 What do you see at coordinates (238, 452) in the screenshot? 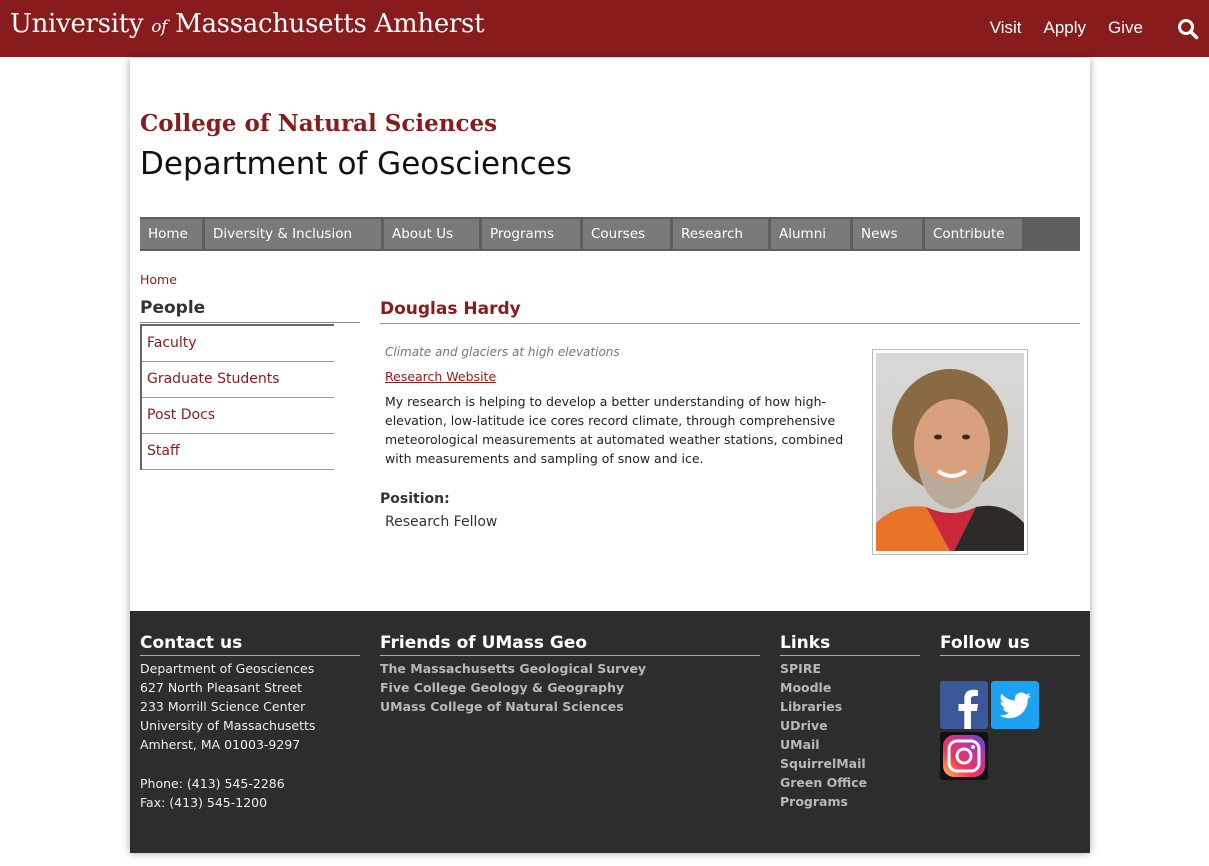
I see `sidebar-item-staff: Staff` at bounding box center [238, 452].